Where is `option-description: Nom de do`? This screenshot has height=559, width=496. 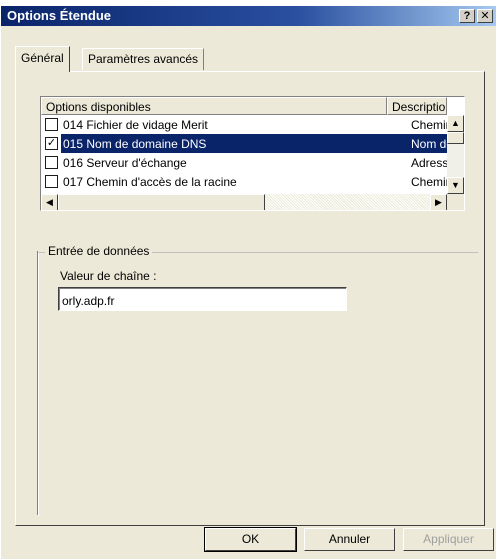
option-description: Nom de do is located at coordinates (428, 143).